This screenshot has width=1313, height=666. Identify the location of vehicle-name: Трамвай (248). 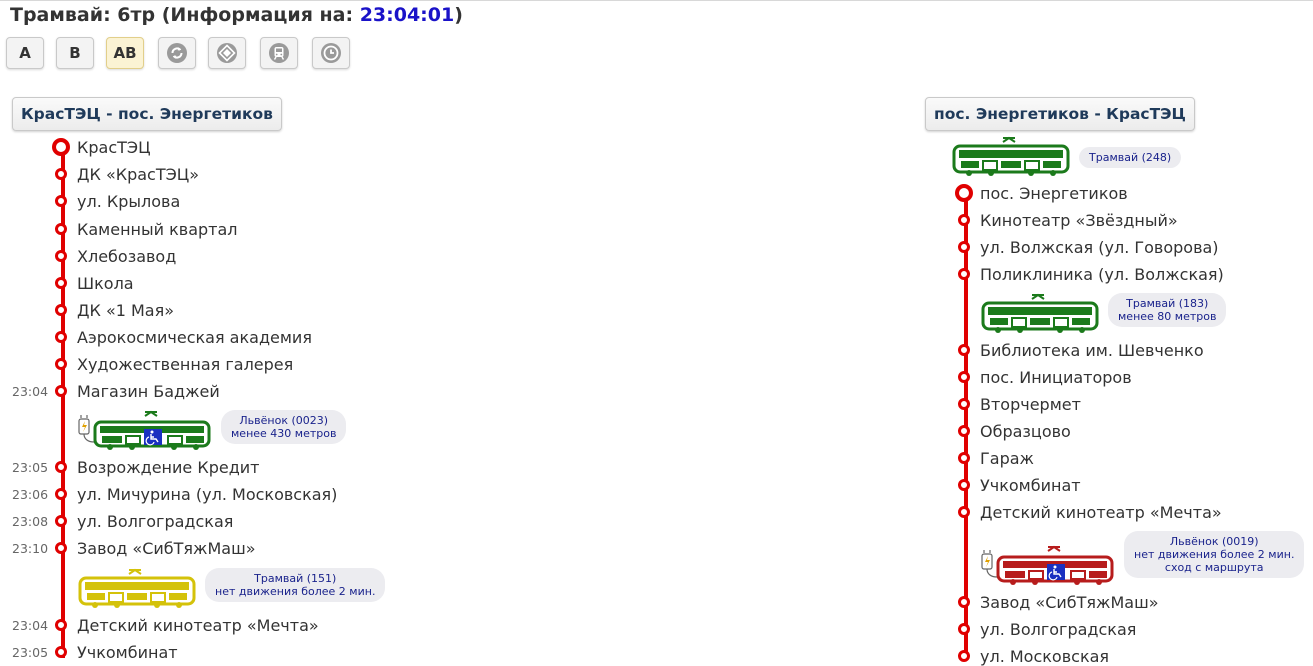
(1130, 157).